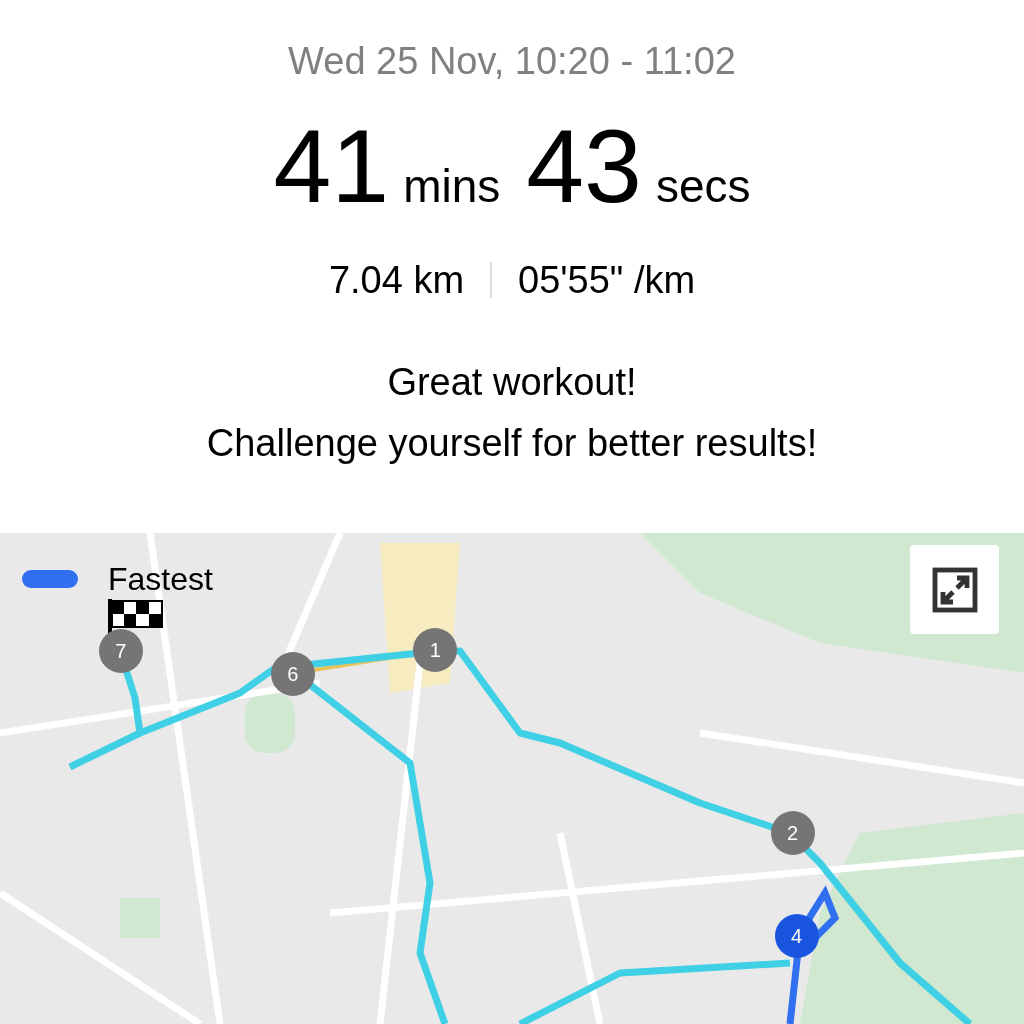 The width and height of the screenshot is (1024, 1024). What do you see at coordinates (452, 185) in the screenshot?
I see `duration-unit: mins` at bounding box center [452, 185].